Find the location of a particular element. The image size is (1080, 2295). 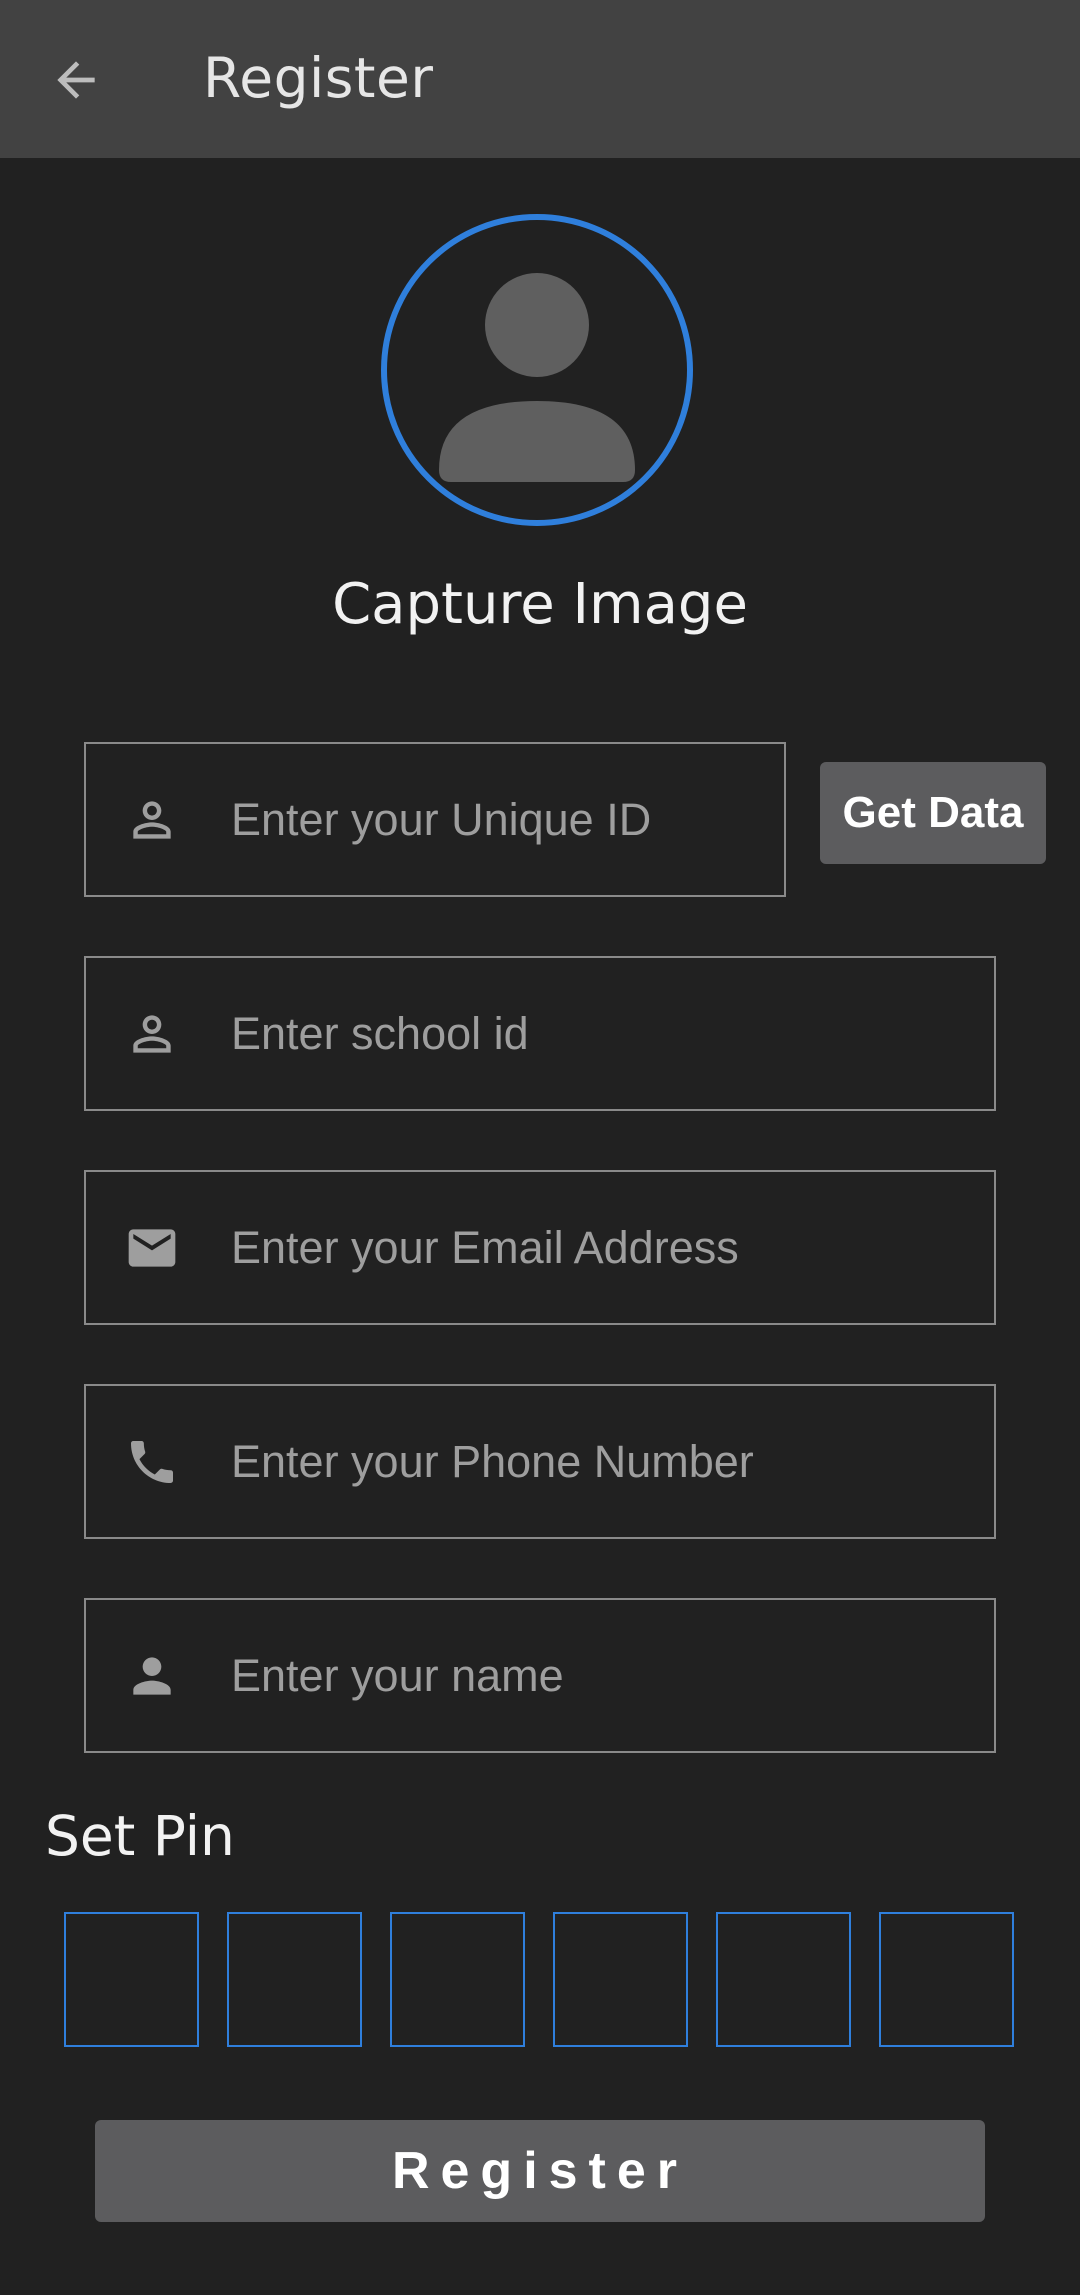

get-data-button: Get Data is located at coordinates (933, 813).